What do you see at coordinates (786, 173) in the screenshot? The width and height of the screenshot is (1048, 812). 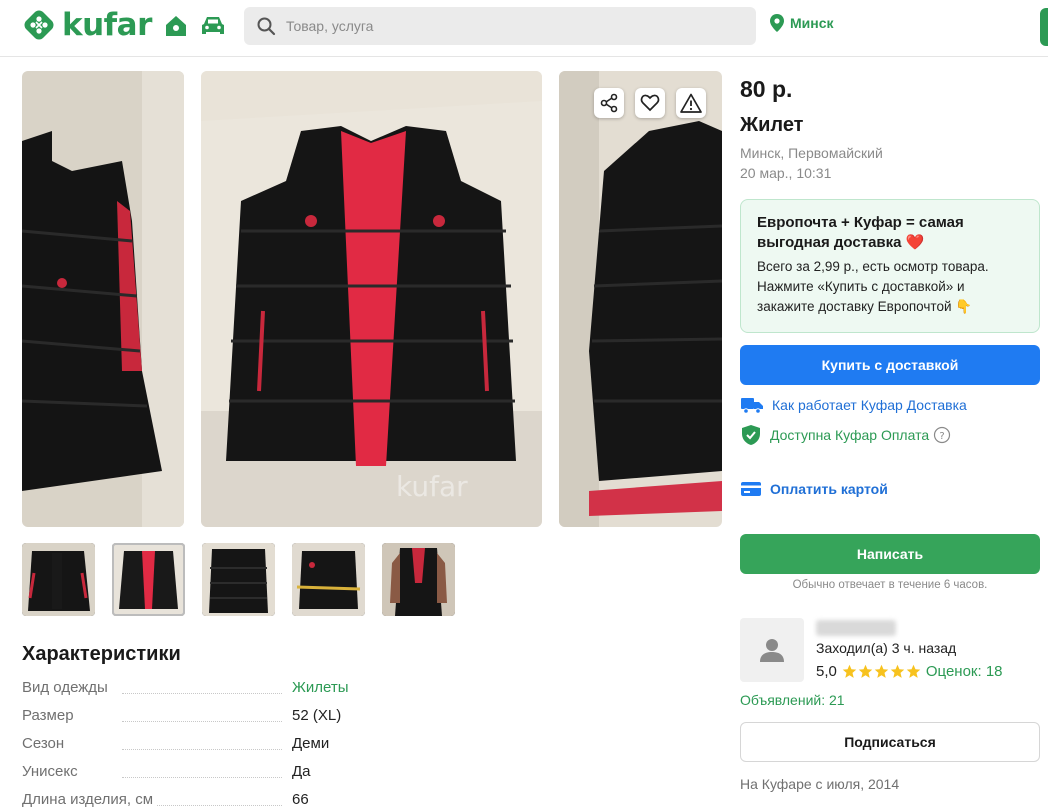 I see `listing-date: 20 мар., 10:31` at bounding box center [786, 173].